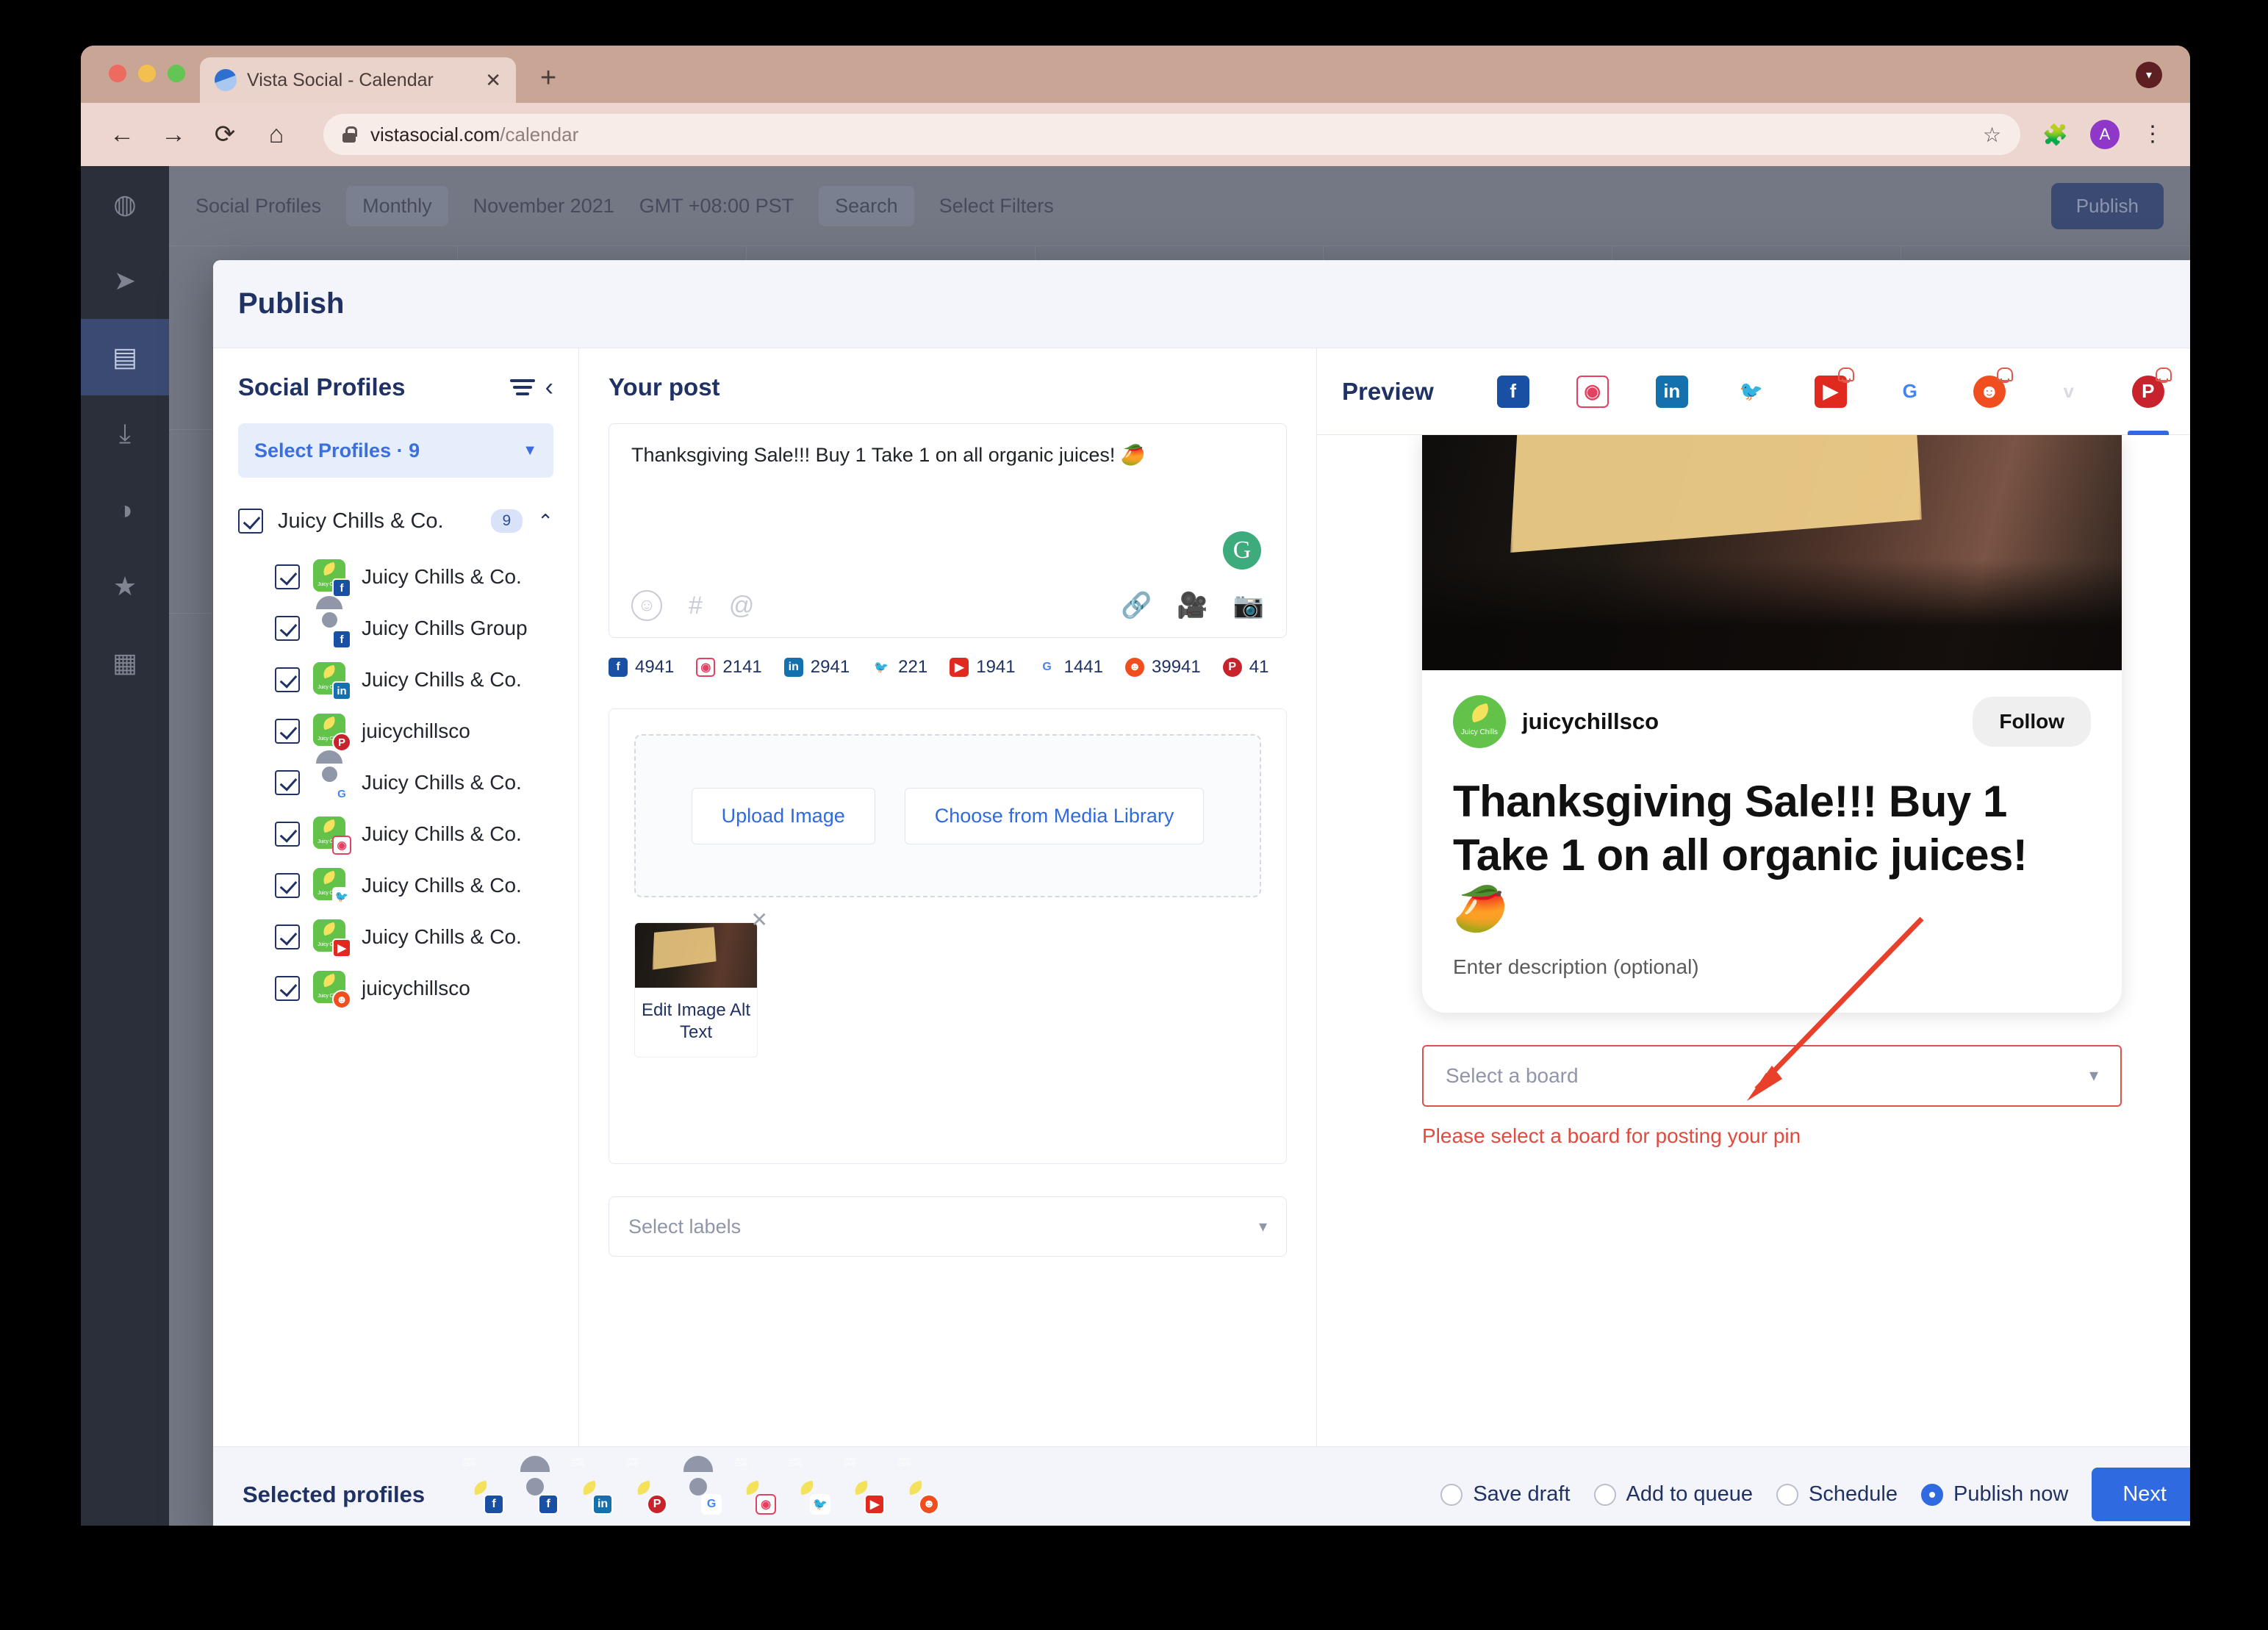 The width and height of the screenshot is (2268, 1630). What do you see at coordinates (1910, 392) in the screenshot?
I see `tab-google: G` at bounding box center [1910, 392].